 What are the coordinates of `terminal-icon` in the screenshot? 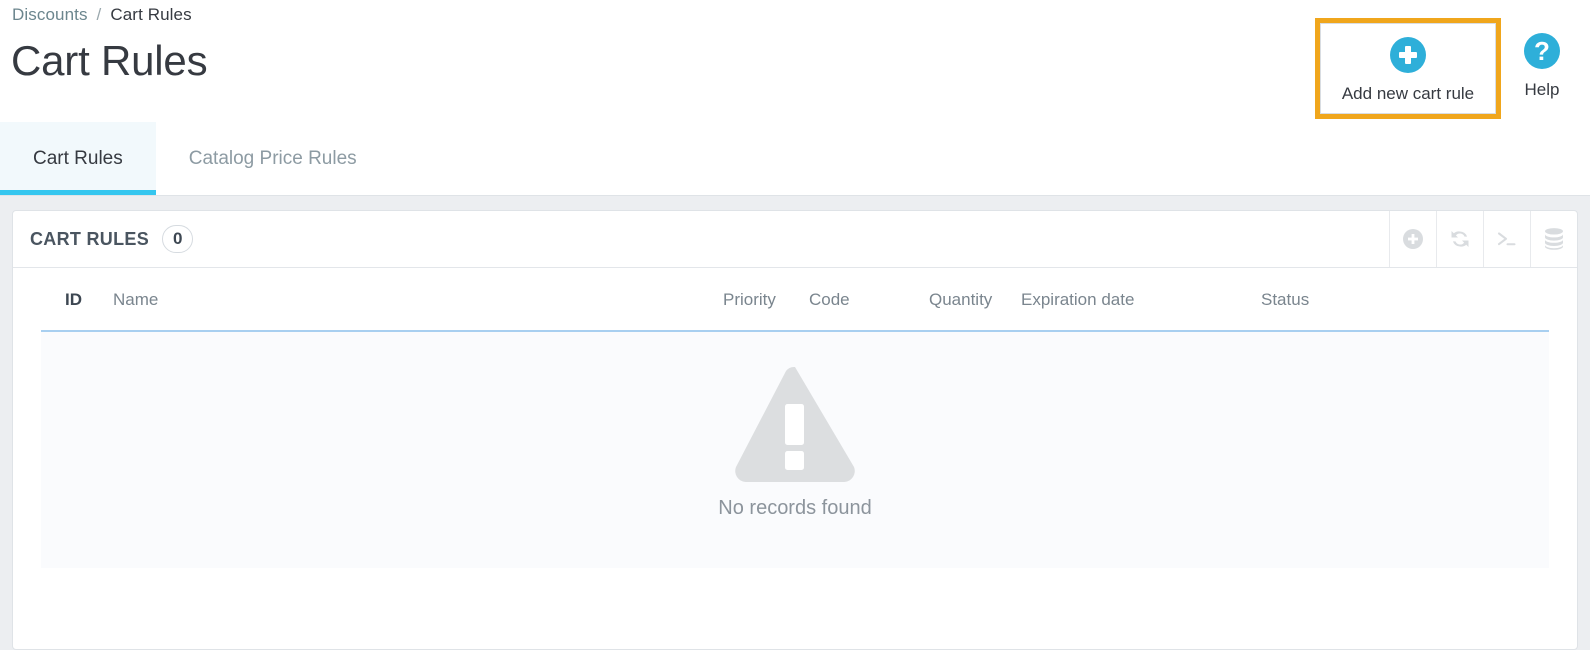 It's located at (1506, 239).